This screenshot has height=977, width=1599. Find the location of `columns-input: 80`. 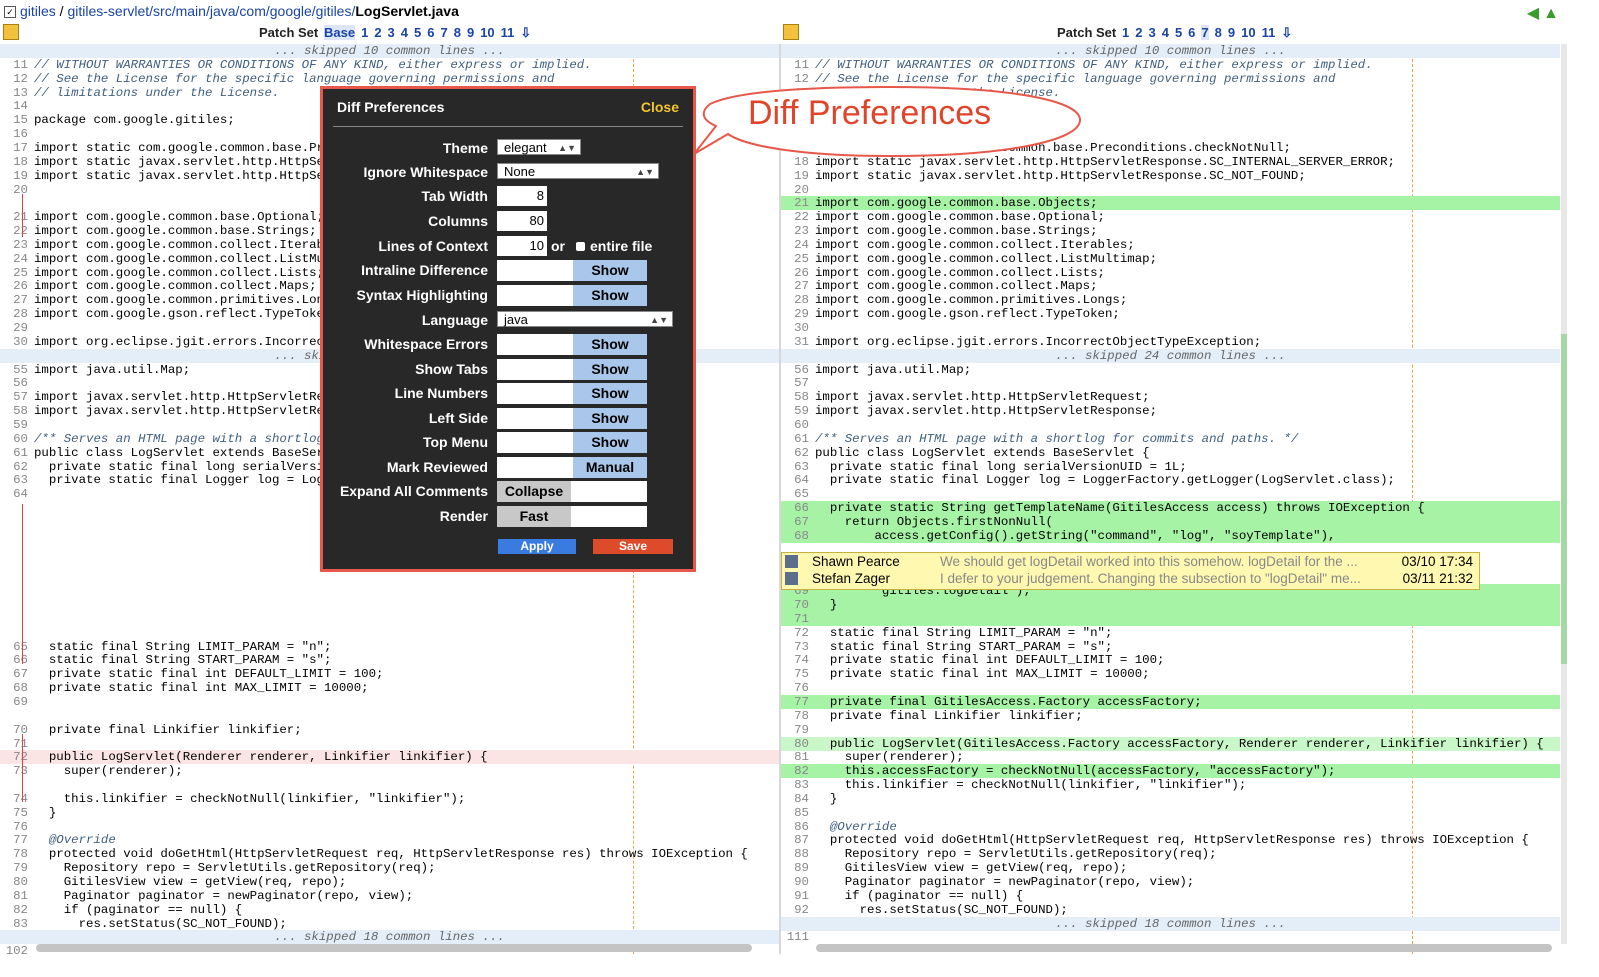

columns-input: 80 is located at coordinates (522, 221).